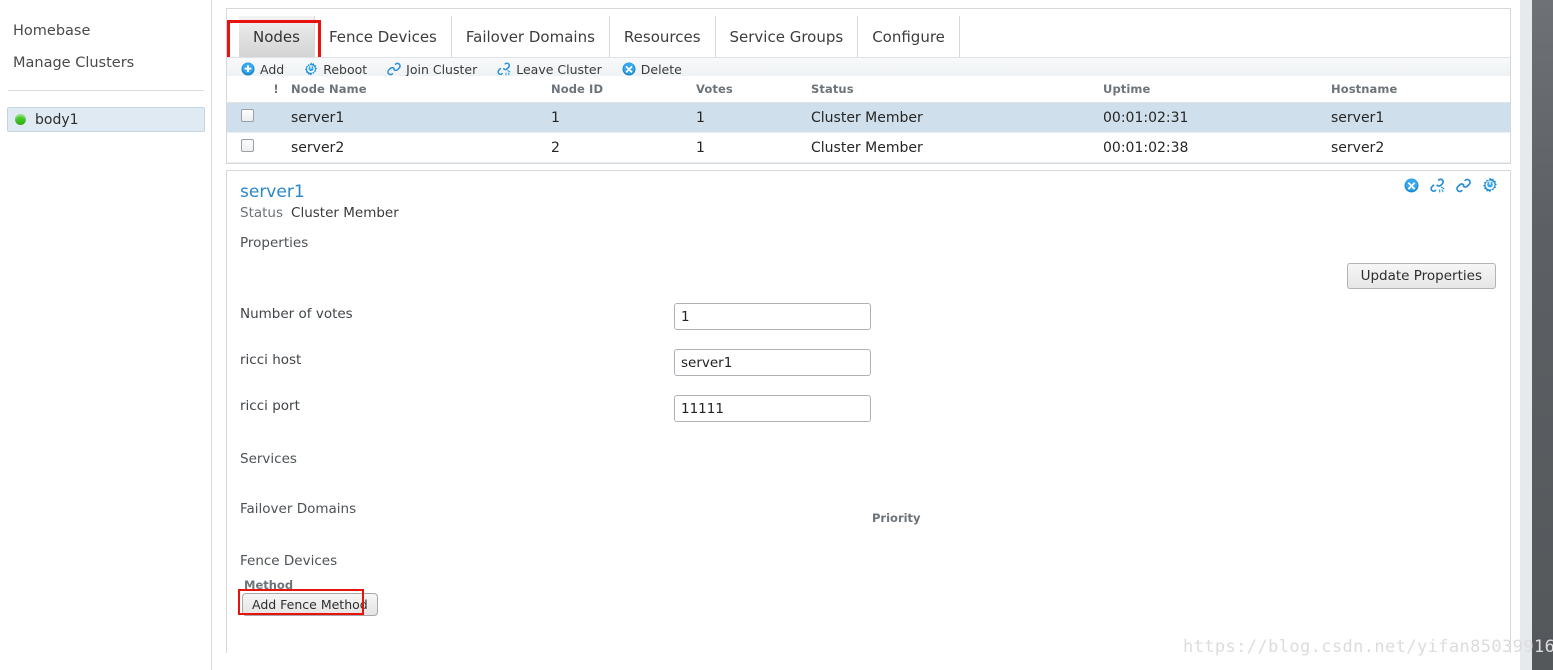 The width and height of the screenshot is (1553, 670). Describe the element at coordinates (421, 89) in the screenshot. I see `th-node-name: Node Name` at that location.